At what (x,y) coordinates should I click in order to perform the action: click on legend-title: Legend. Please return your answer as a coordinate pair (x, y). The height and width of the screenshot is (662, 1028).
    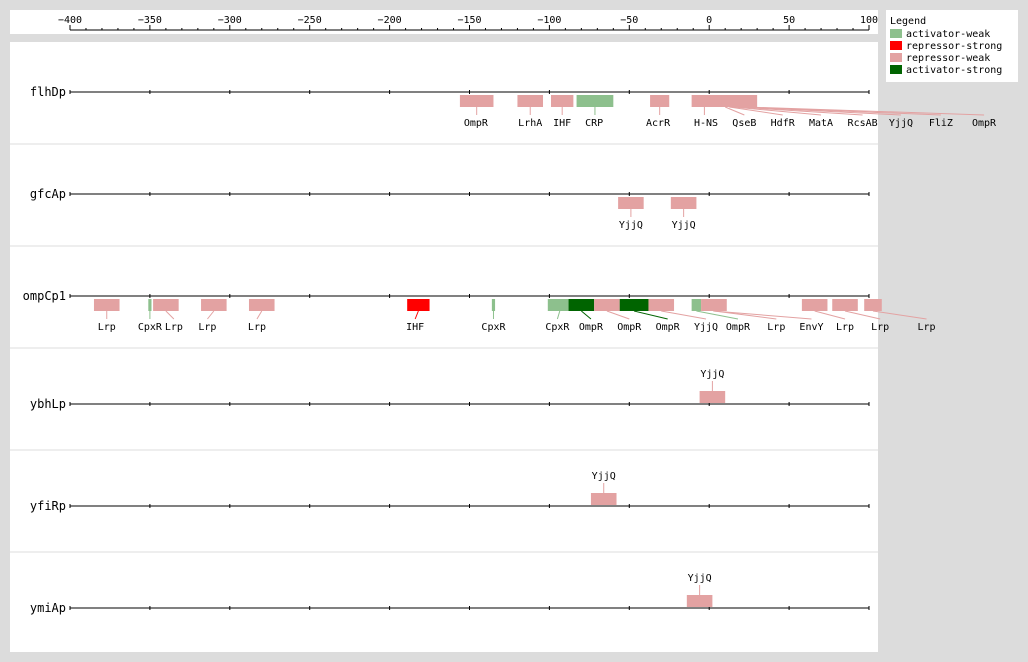
    Looking at the image, I should click on (908, 21).